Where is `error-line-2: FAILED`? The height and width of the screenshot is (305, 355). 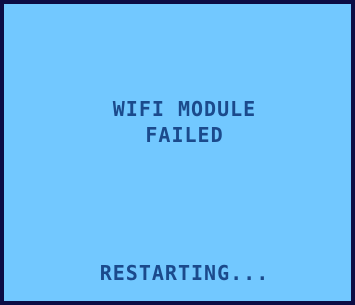 error-line-2: FAILED is located at coordinates (184, 135).